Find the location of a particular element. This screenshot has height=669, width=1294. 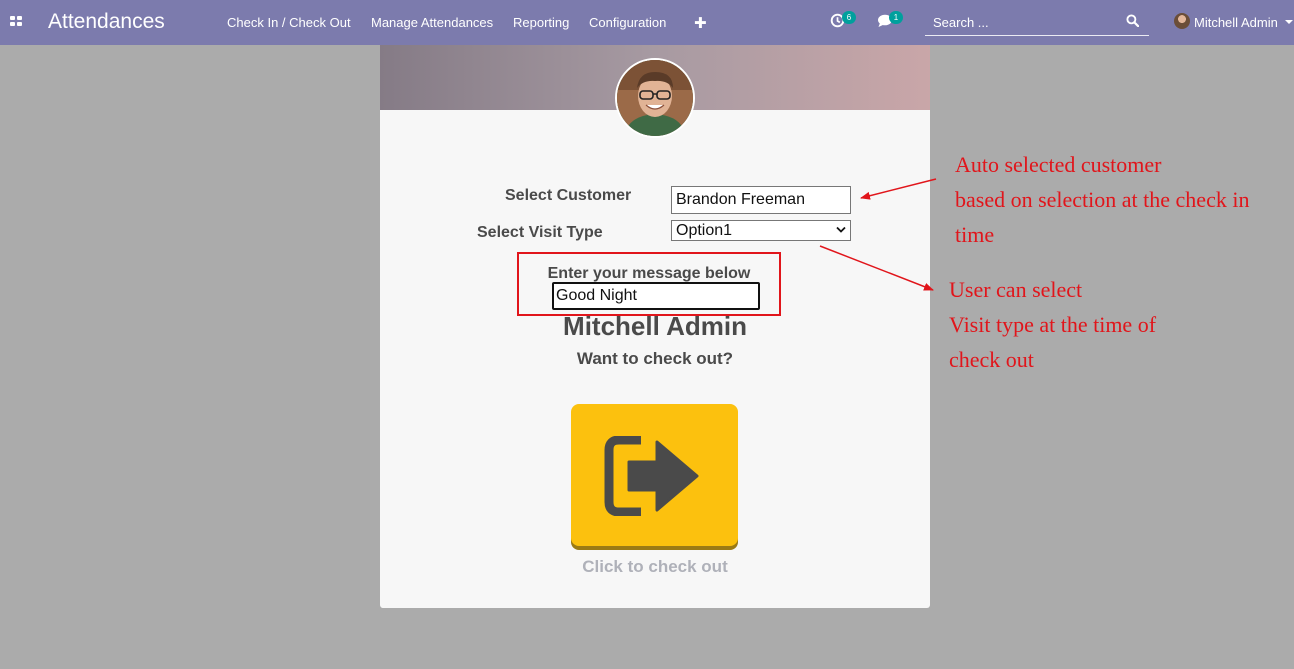

checkout-button is located at coordinates (654, 475).